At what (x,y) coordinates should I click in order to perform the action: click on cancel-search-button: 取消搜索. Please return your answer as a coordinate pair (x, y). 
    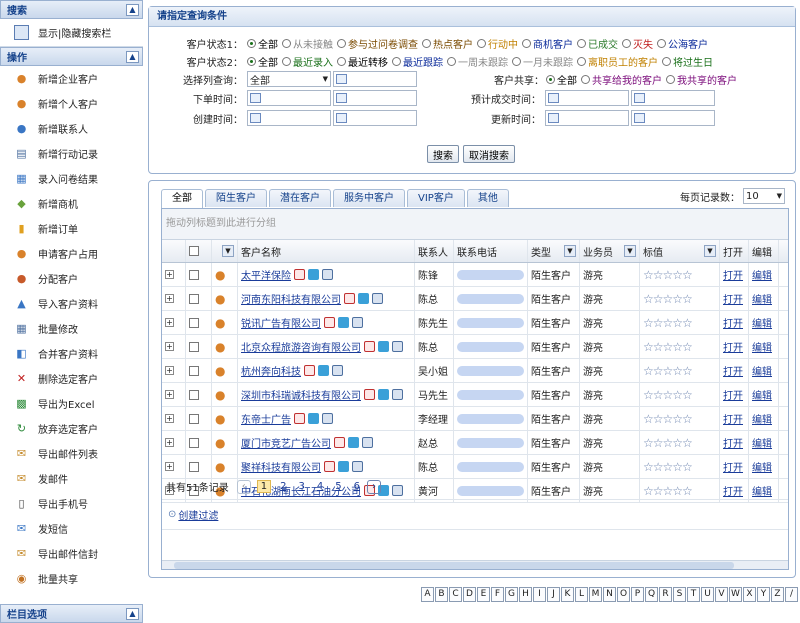
    Looking at the image, I should click on (489, 154).